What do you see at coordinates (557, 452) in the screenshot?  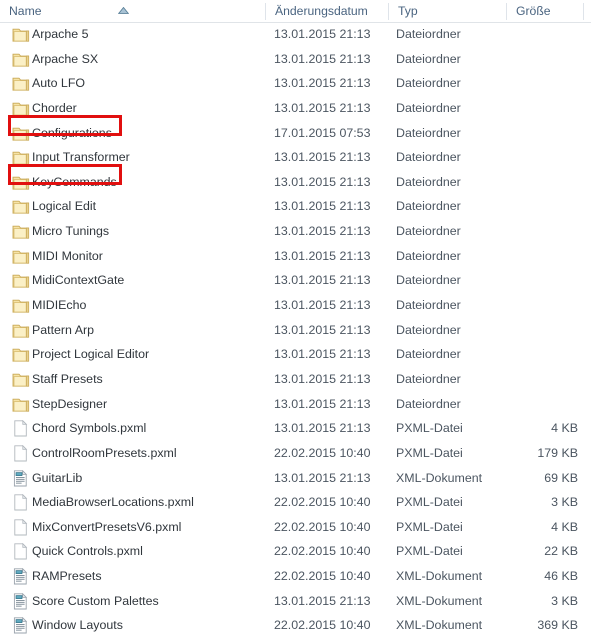 I see `cell-size: 179 KB` at bounding box center [557, 452].